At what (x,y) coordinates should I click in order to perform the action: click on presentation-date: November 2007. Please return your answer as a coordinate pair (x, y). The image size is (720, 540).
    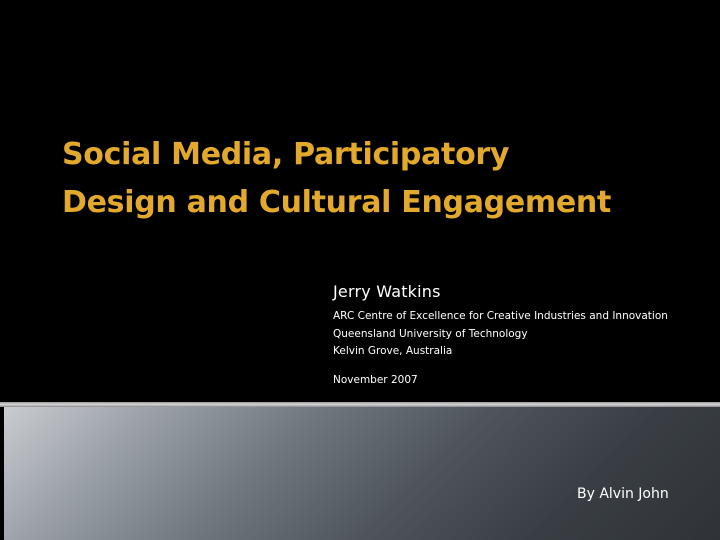
    Looking at the image, I should click on (375, 379).